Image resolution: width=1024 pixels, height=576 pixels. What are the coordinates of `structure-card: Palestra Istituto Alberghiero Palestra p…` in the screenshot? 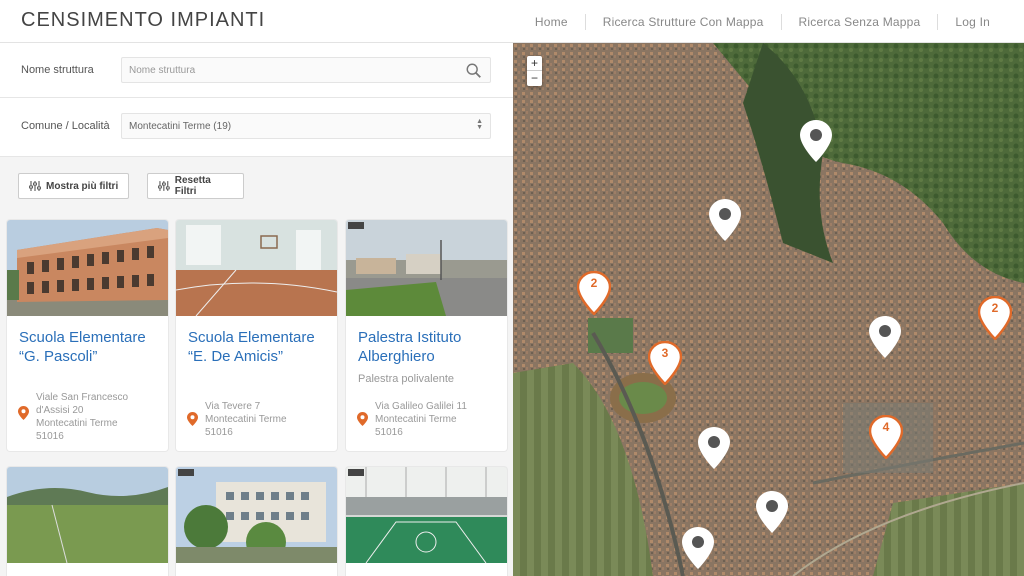 It's located at (426, 335).